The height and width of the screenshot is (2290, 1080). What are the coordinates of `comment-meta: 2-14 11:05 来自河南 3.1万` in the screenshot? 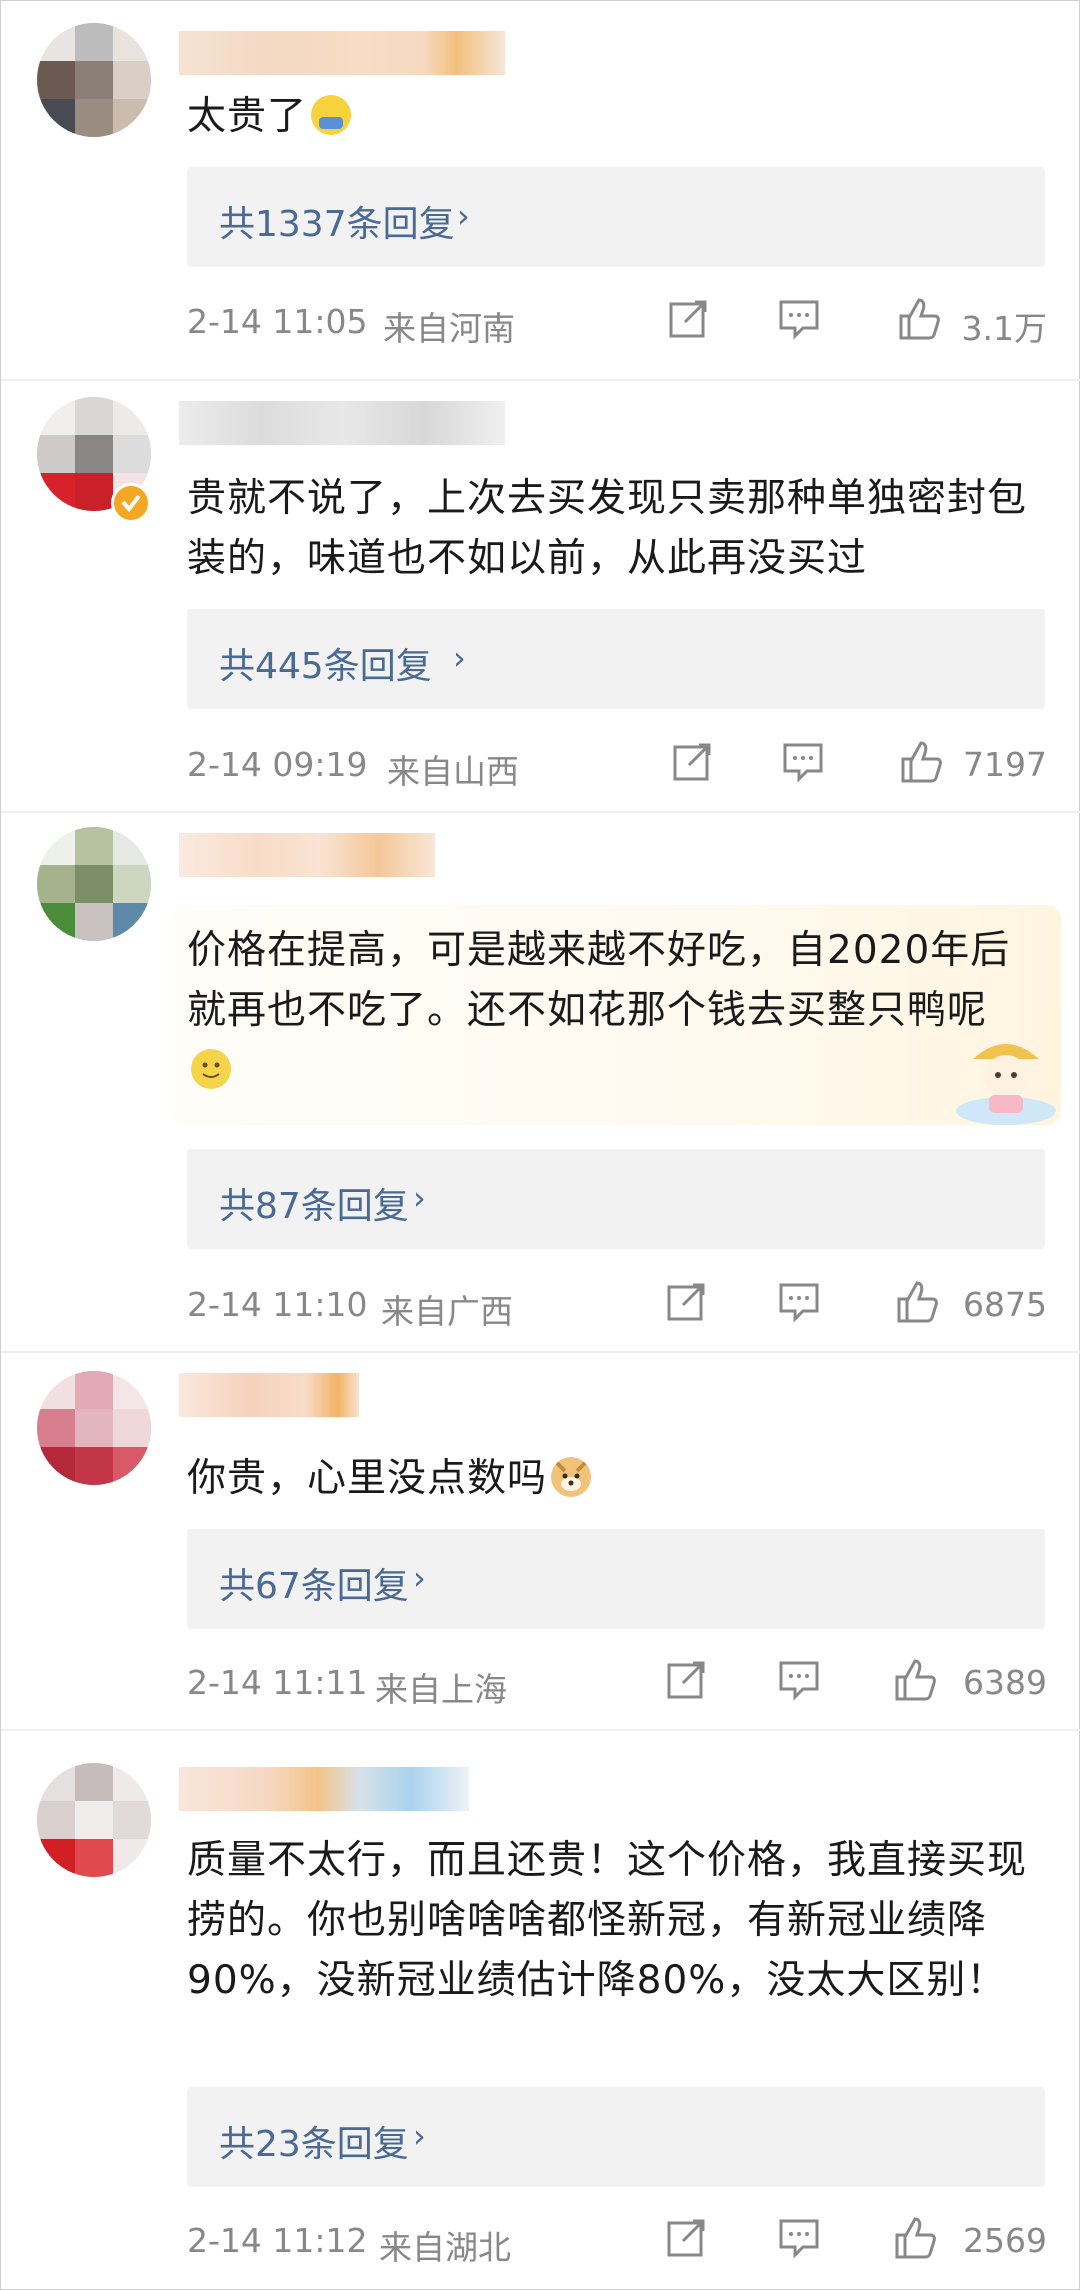 It's located at (617, 322).